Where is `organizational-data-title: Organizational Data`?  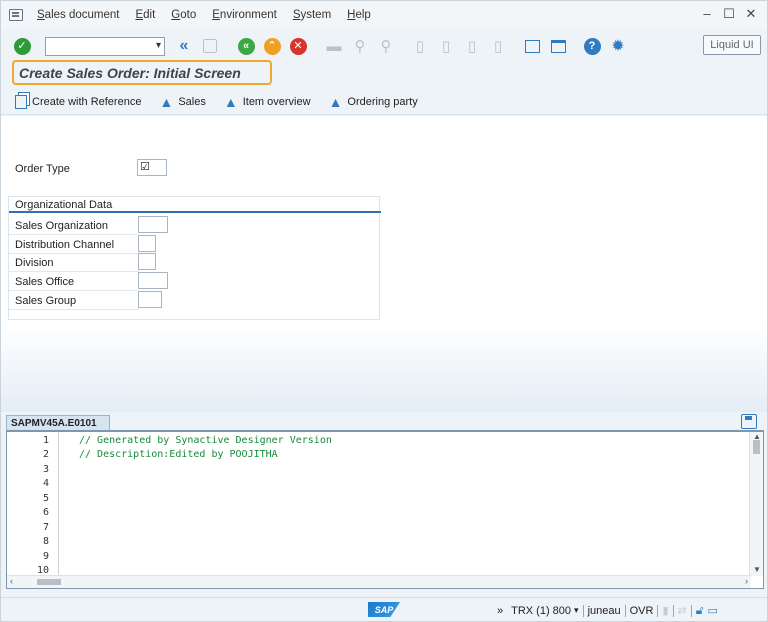
organizational-data-title: Organizational Data is located at coordinates (64, 205).